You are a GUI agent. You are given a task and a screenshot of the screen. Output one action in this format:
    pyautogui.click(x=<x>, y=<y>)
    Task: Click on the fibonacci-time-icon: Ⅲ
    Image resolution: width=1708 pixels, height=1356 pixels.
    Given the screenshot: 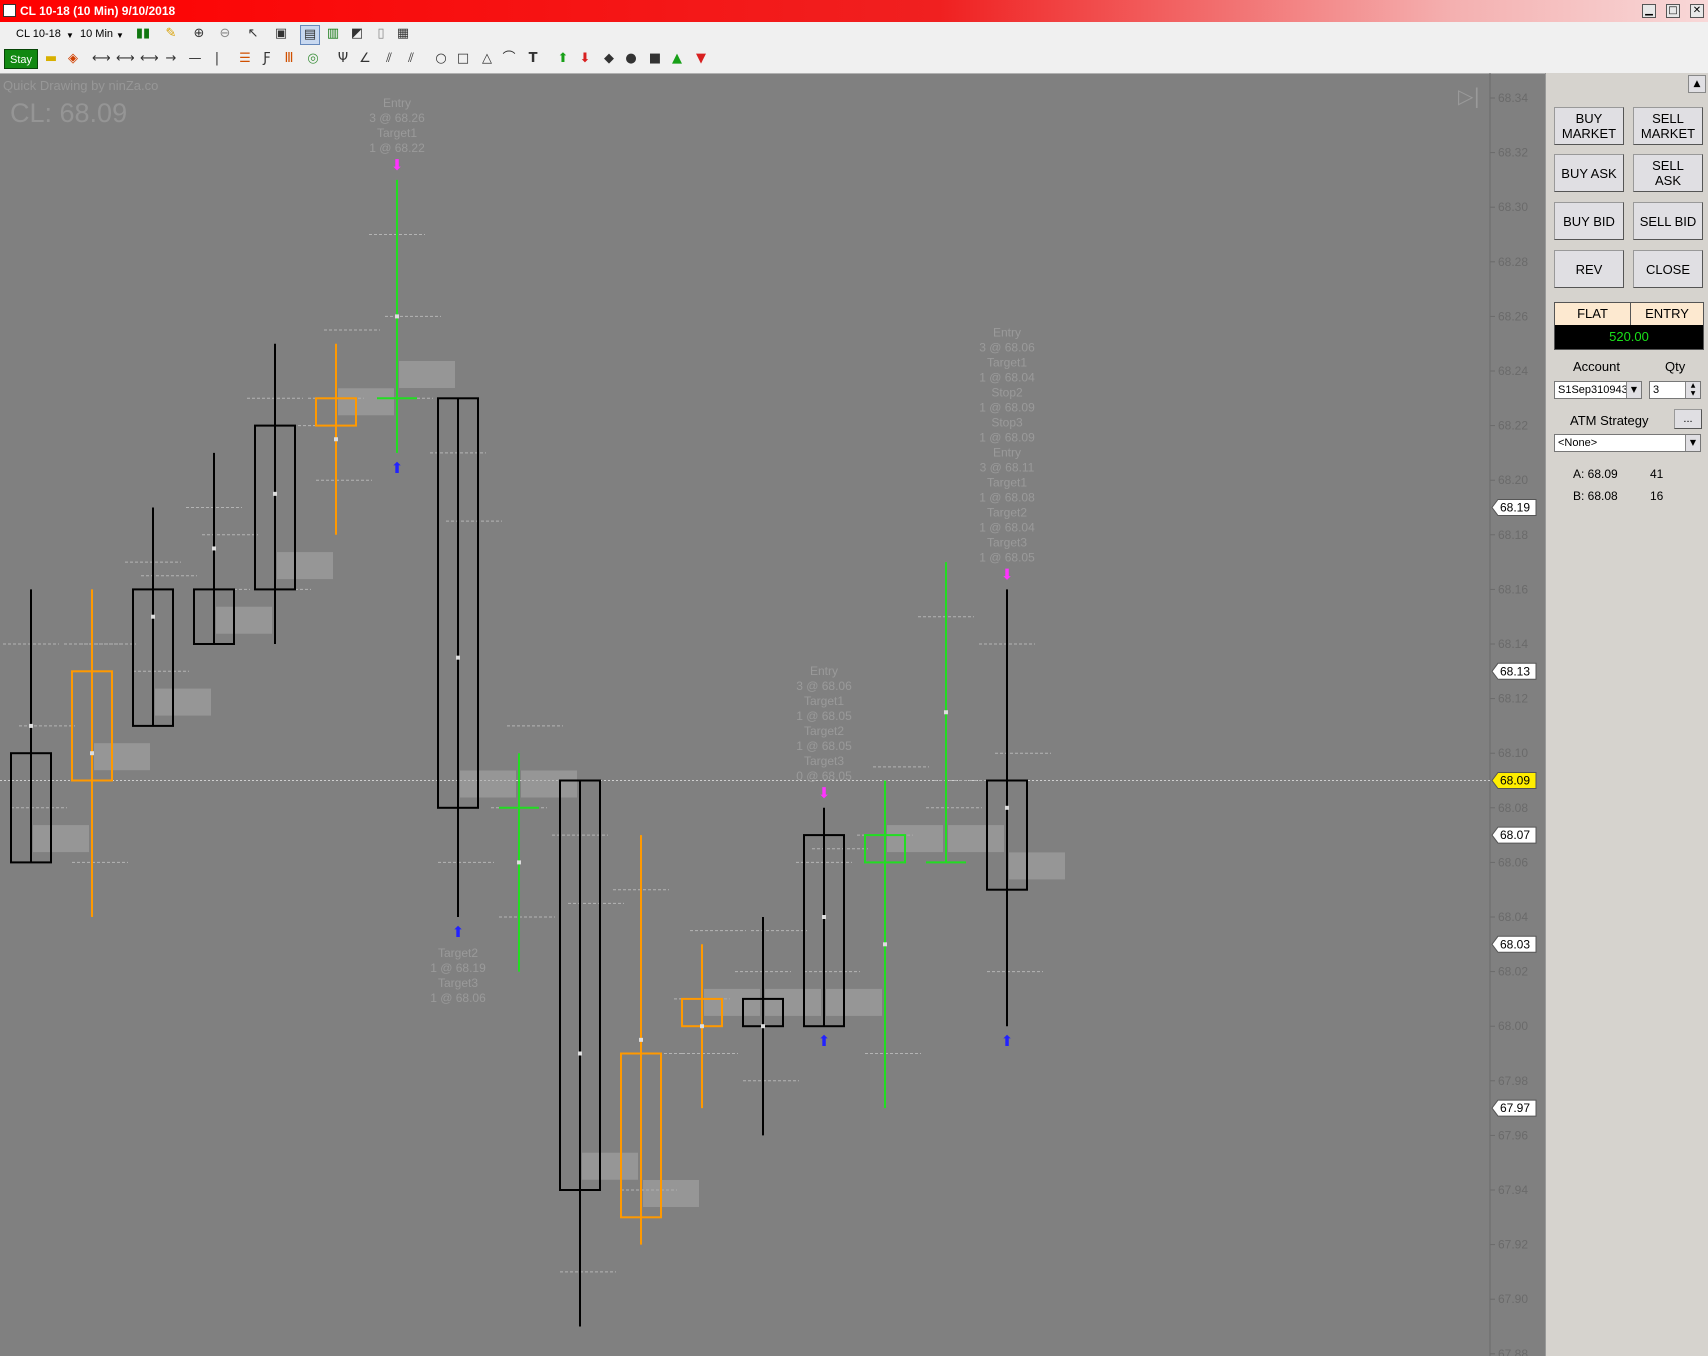 What is the action you would take?
    pyautogui.click(x=289, y=59)
    